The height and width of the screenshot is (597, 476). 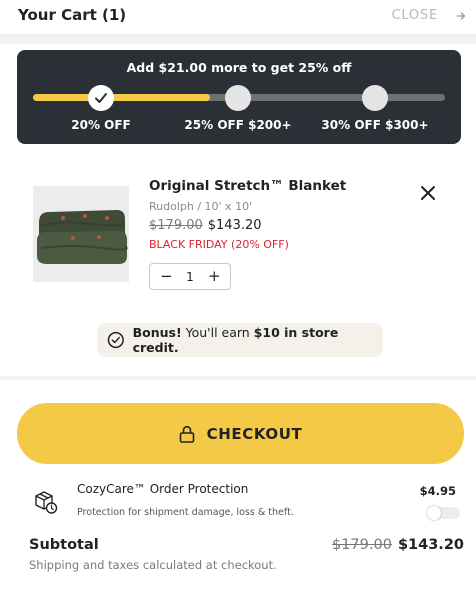 I want to click on arrow-right-icon, so click(x=461, y=15).